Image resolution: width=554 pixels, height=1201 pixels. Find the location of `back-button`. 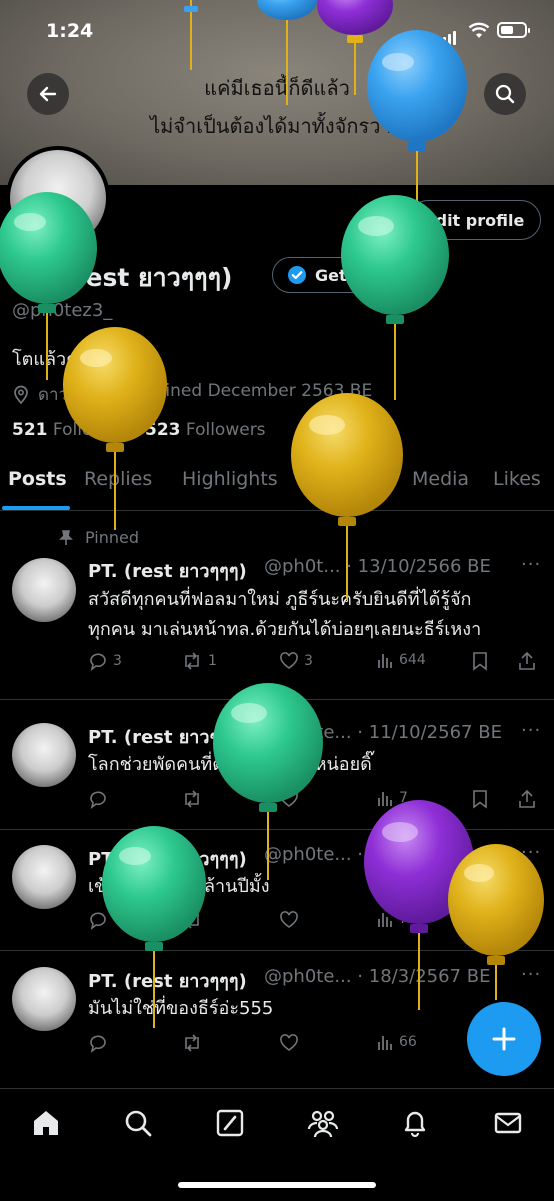

back-button is located at coordinates (48, 94).